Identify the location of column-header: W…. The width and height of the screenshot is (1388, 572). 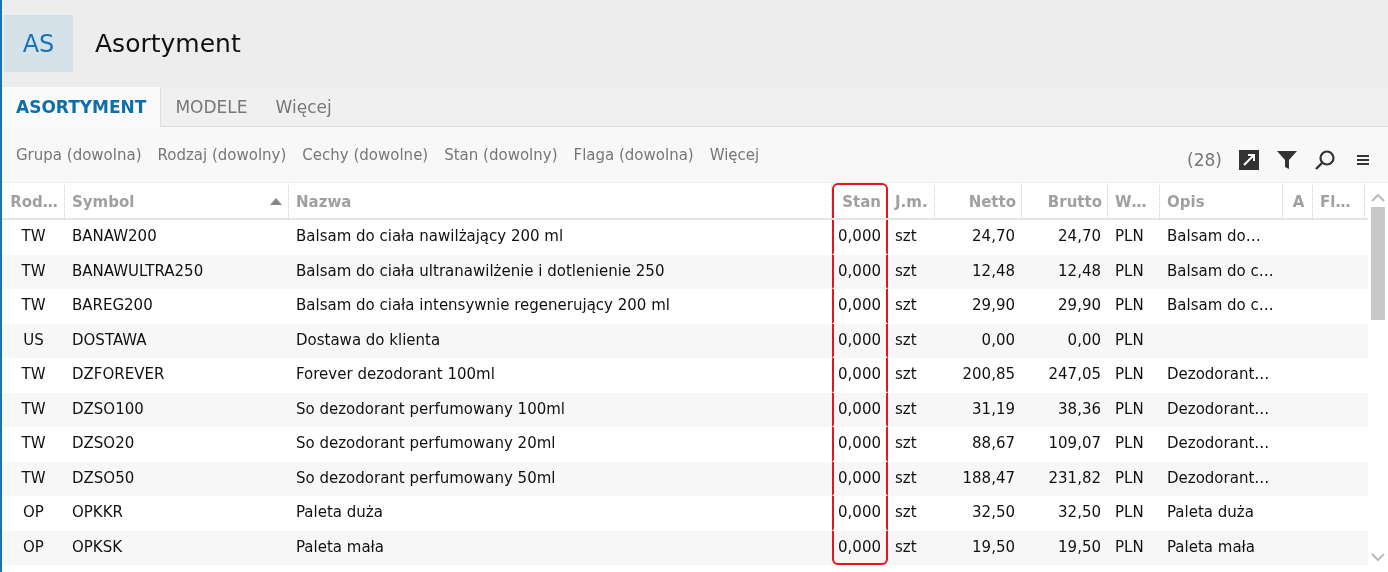
(1134, 200).